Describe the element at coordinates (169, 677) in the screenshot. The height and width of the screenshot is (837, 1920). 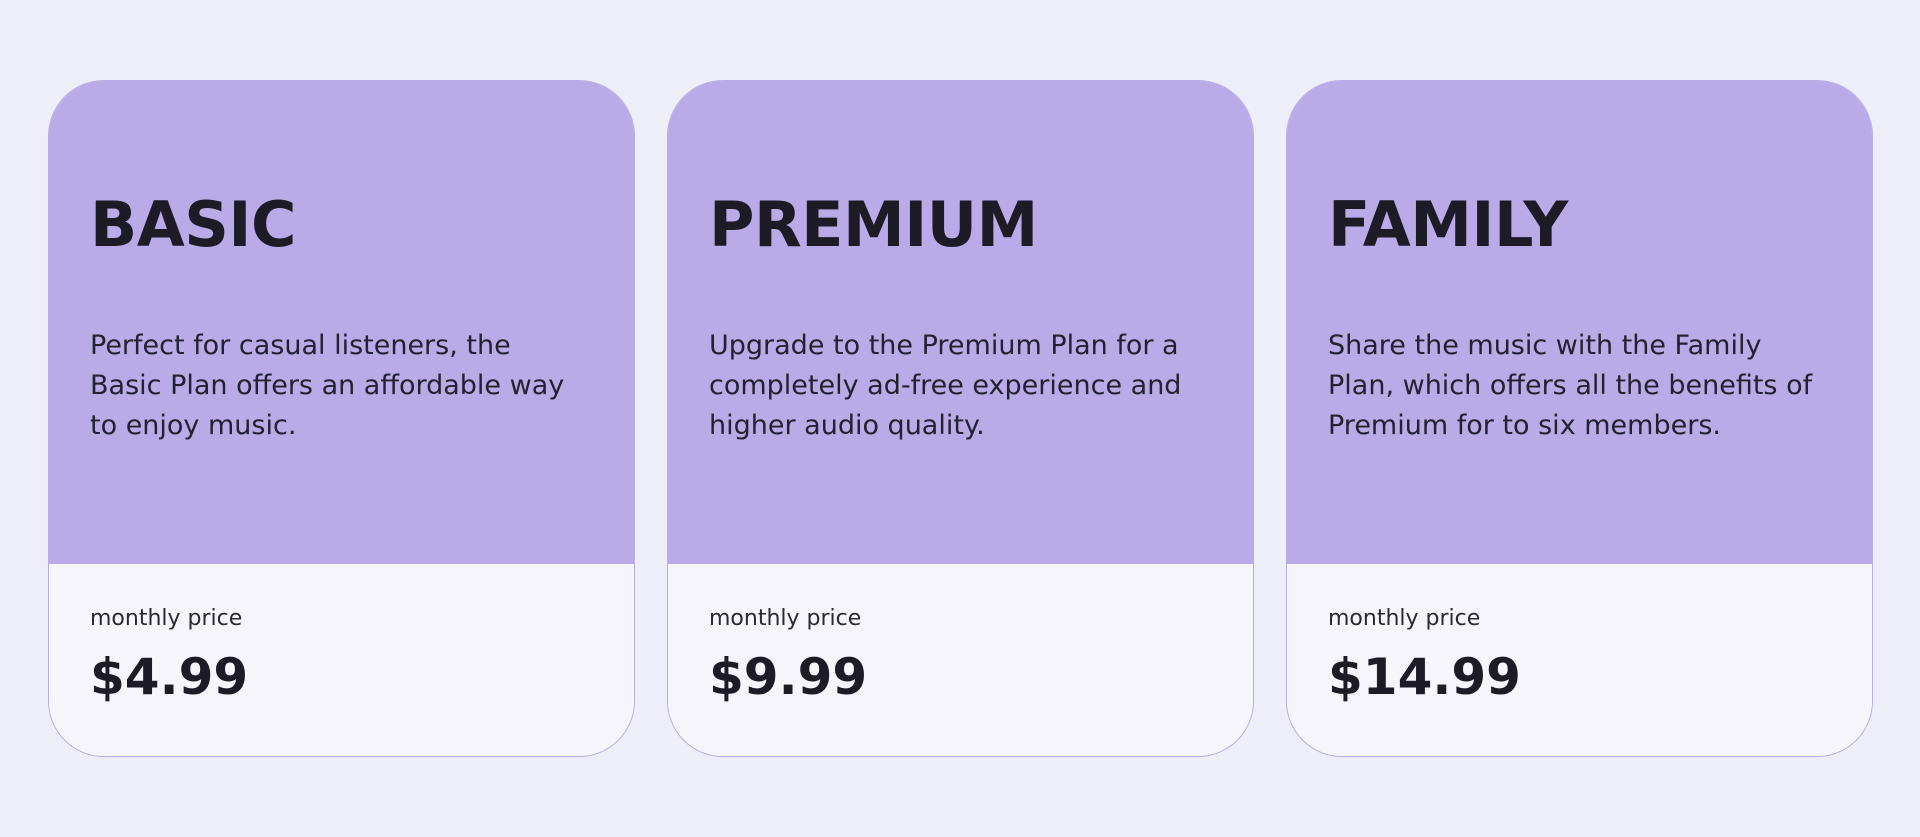
I see `price-value: $4.99` at that location.